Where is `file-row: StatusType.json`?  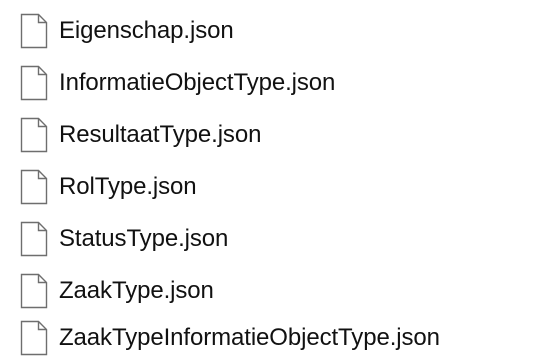
file-row: StatusType.json is located at coordinates (267, 239).